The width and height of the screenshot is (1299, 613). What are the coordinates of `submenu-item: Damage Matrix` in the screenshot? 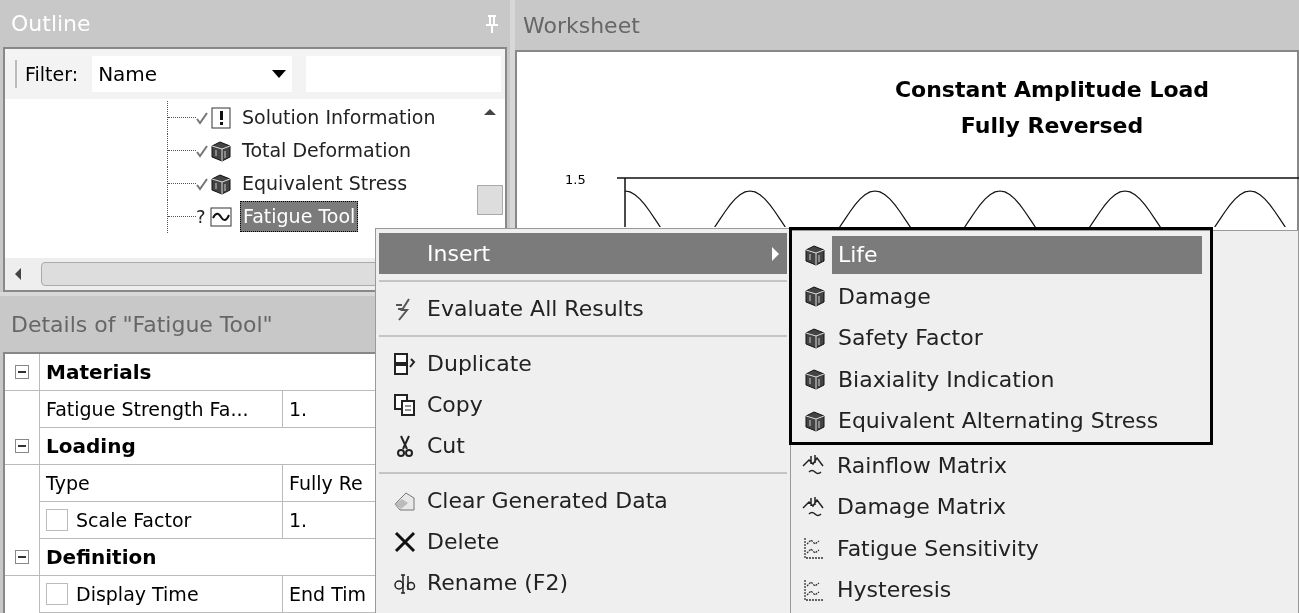 It's located at (1044, 507).